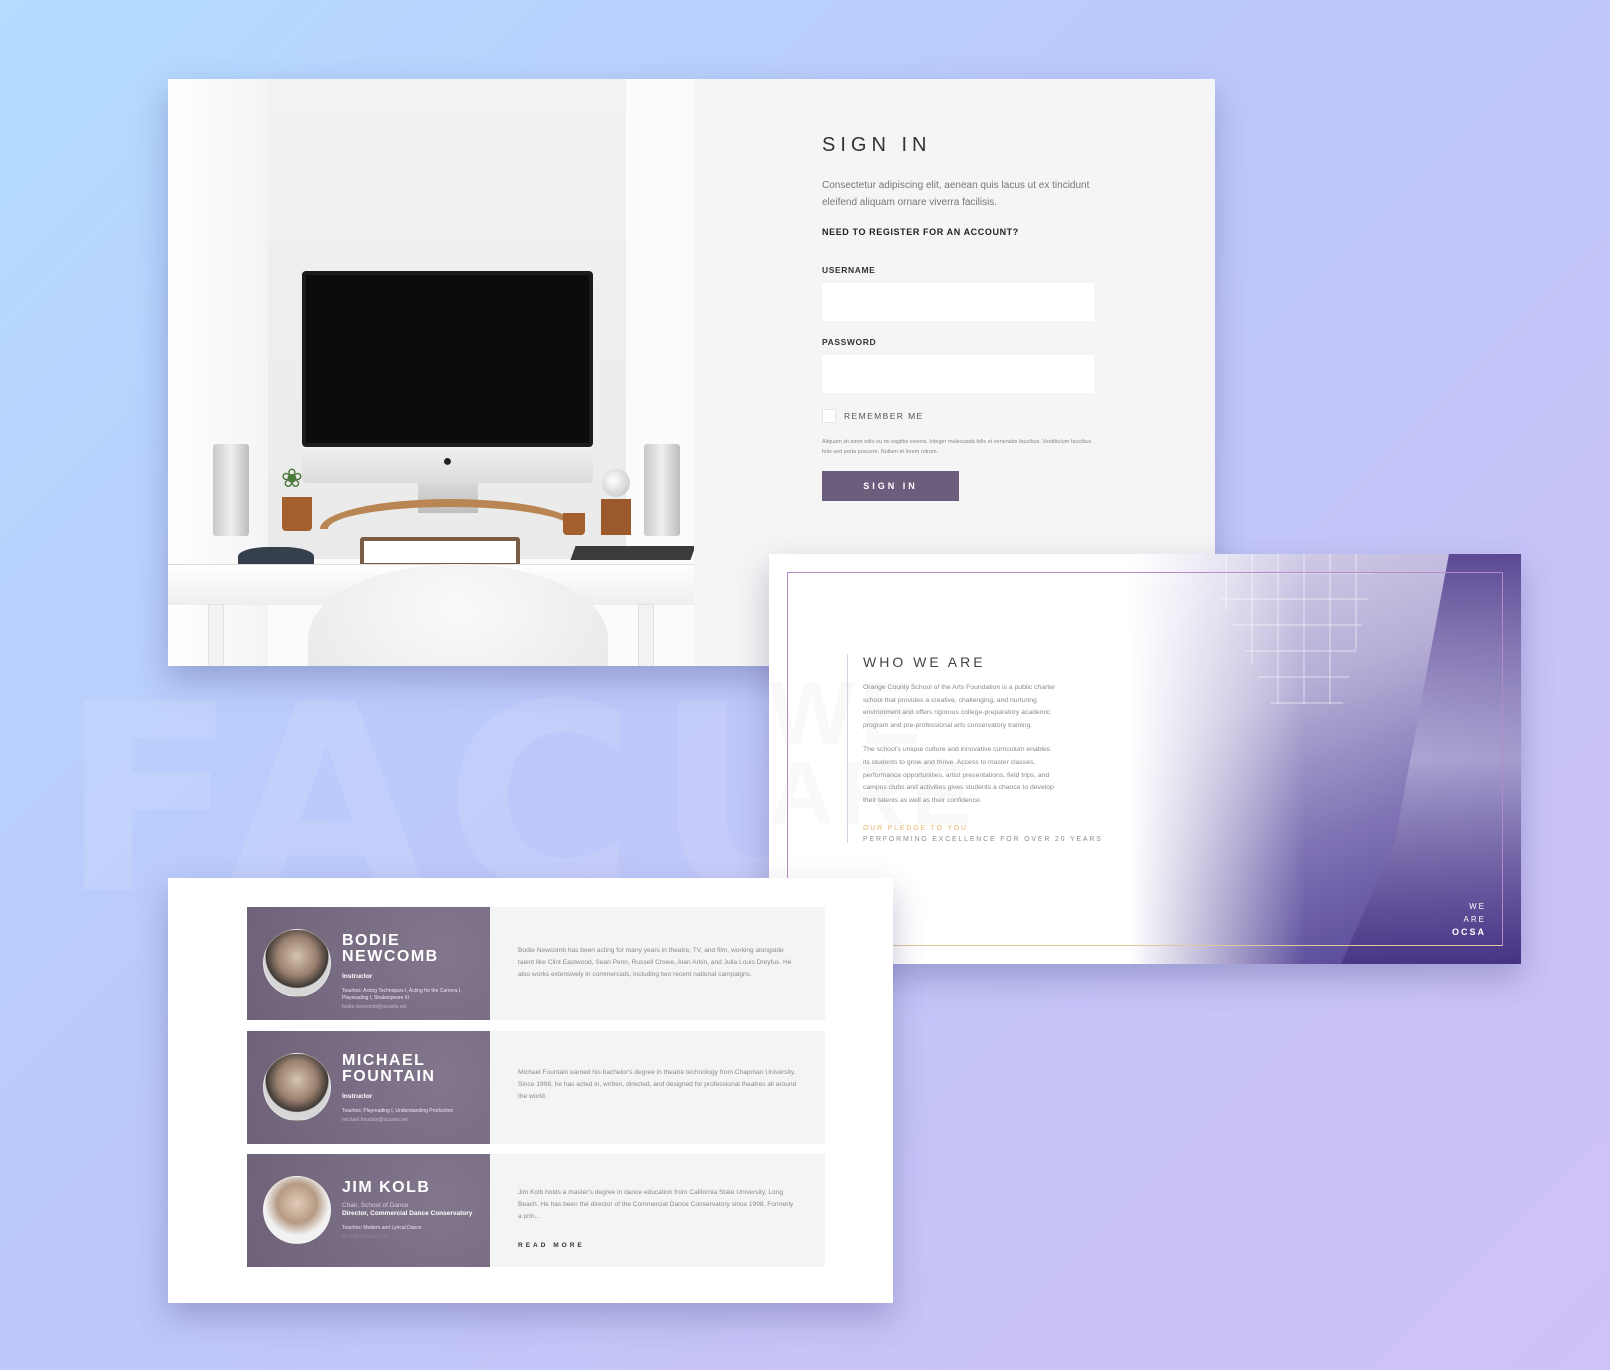 The image size is (1610, 1370). Describe the element at coordinates (1477, 906) in the screenshot. I see `we-are-line-1: WE` at that location.